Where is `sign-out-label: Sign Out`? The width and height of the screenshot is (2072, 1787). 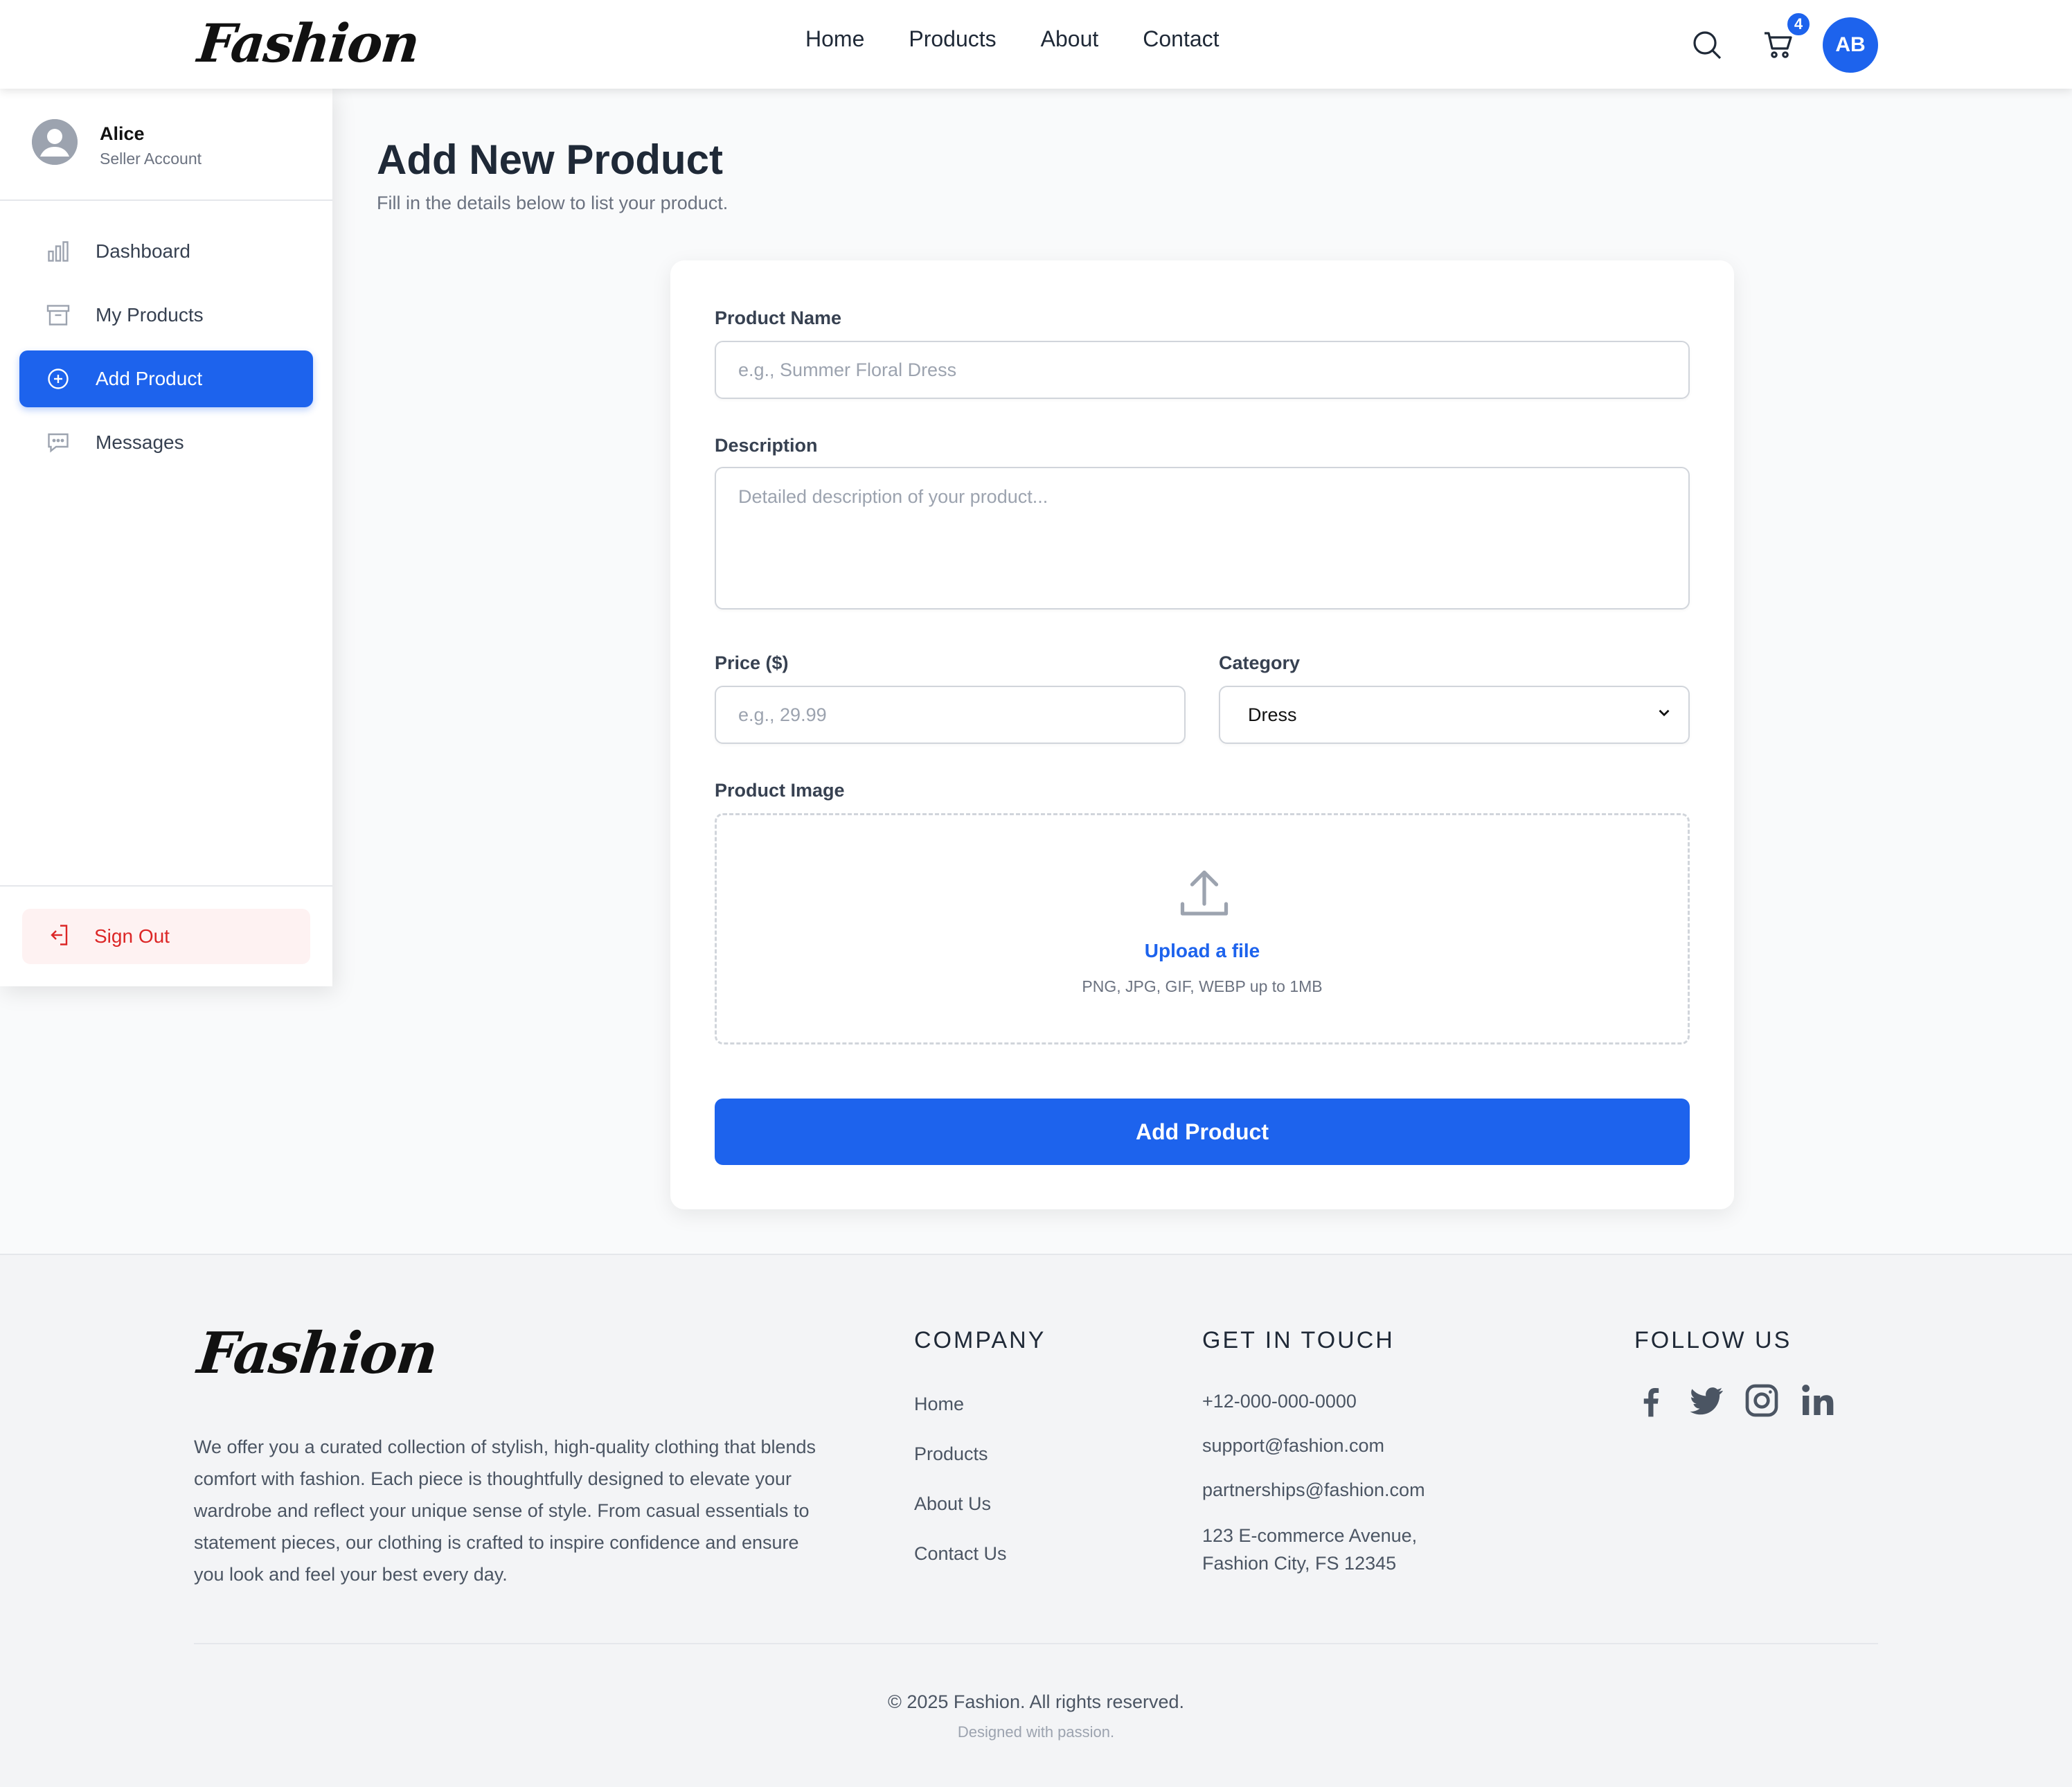 sign-out-label: Sign Out is located at coordinates (132, 936).